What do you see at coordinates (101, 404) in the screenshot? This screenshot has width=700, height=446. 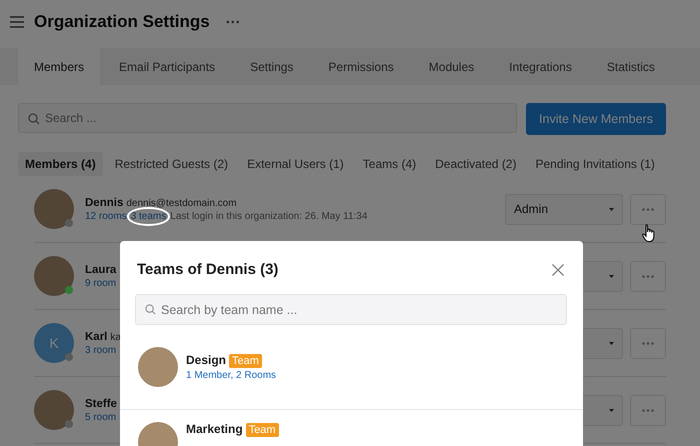 I see `member-name: Steffe` at bounding box center [101, 404].